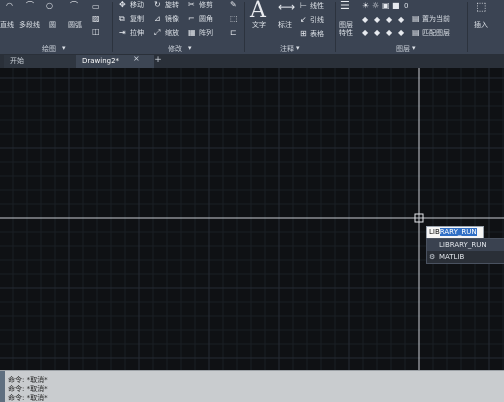 The image size is (504, 402). Describe the element at coordinates (137, 19) in the screenshot. I see `copy-button: 复制` at that location.